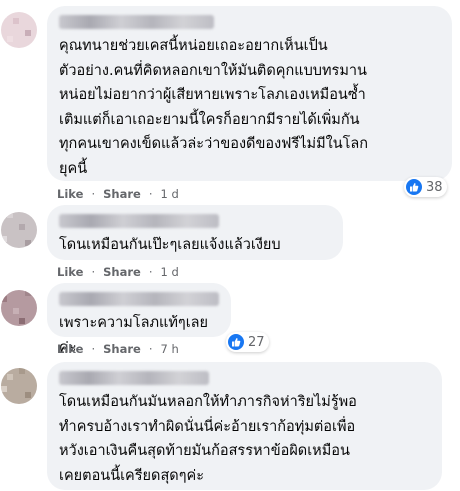  I want to click on comment-actions: Like · Share · 7 h, so click(118, 349).